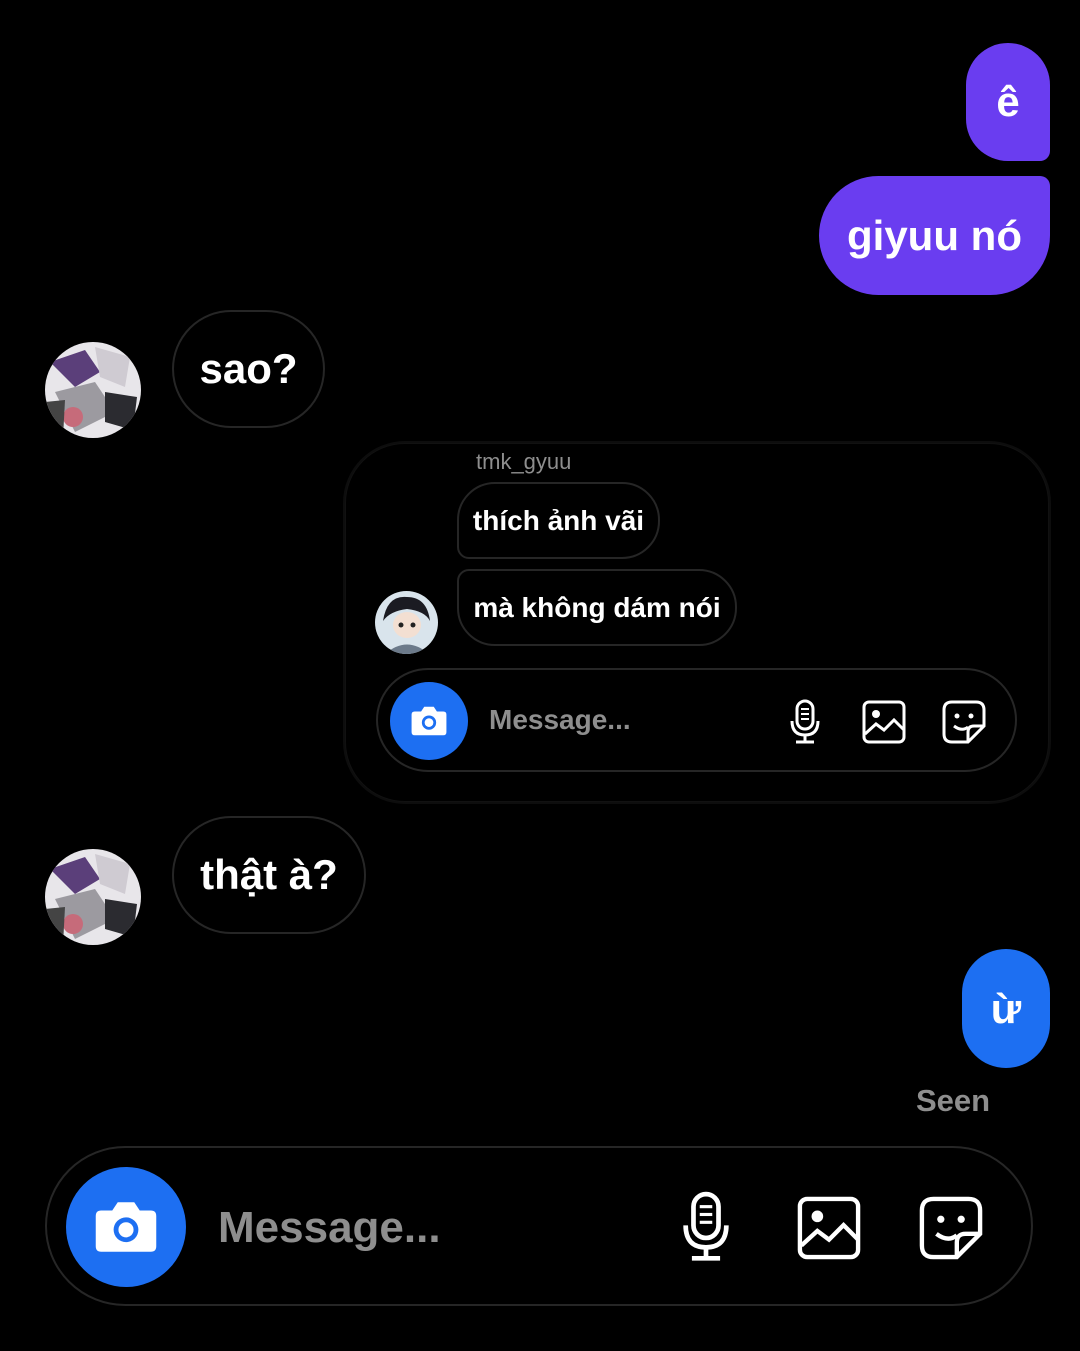 This screenshot has height=1351, width=1080. Describe the element at coordinates (953, 1100) in the screenshot. I see `seen-status: Seen` at that location.